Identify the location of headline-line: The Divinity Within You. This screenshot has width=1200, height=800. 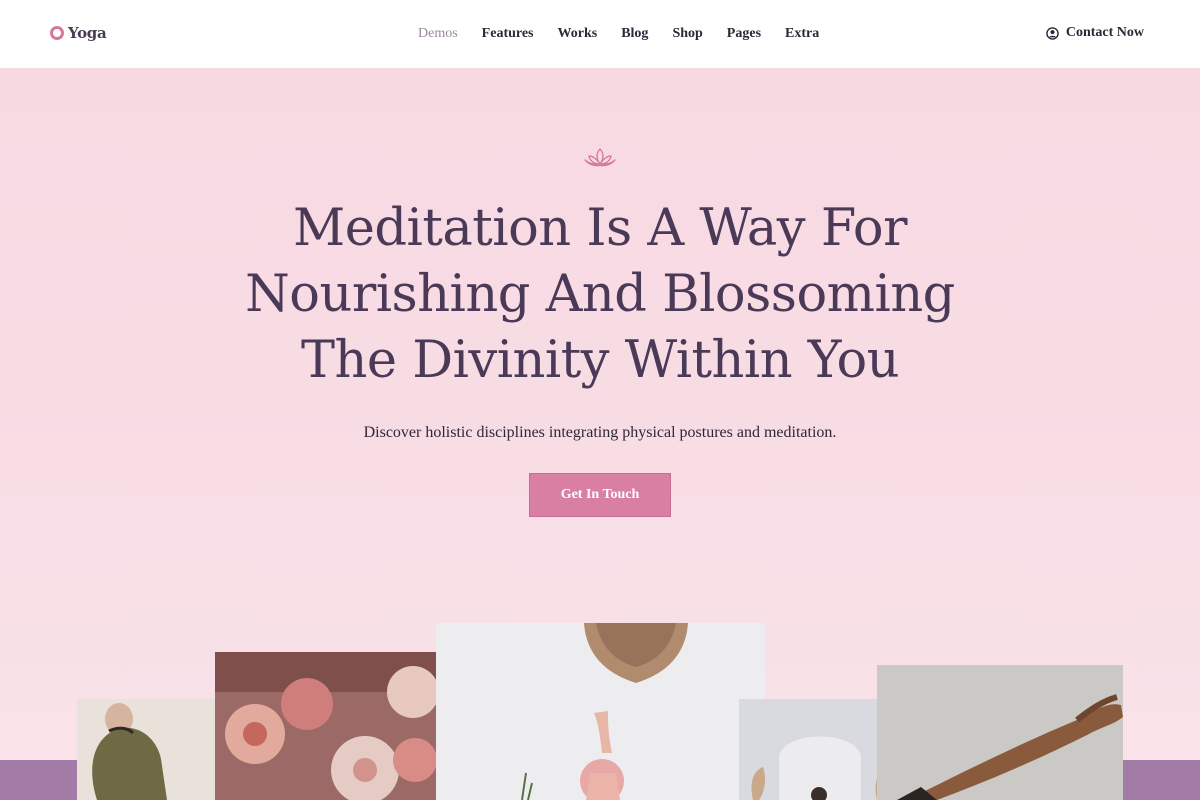
(600, 360).